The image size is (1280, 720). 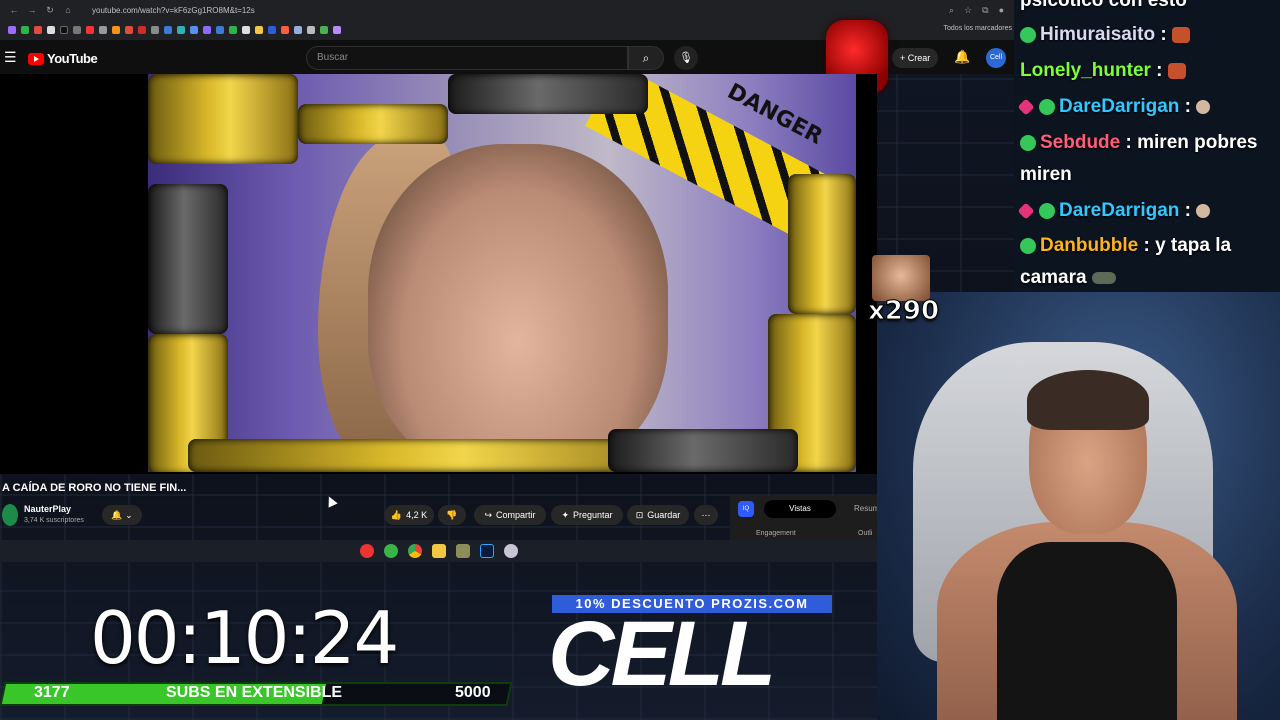 I want to click on menu-icon: ☰, so click(x=10, y=57).